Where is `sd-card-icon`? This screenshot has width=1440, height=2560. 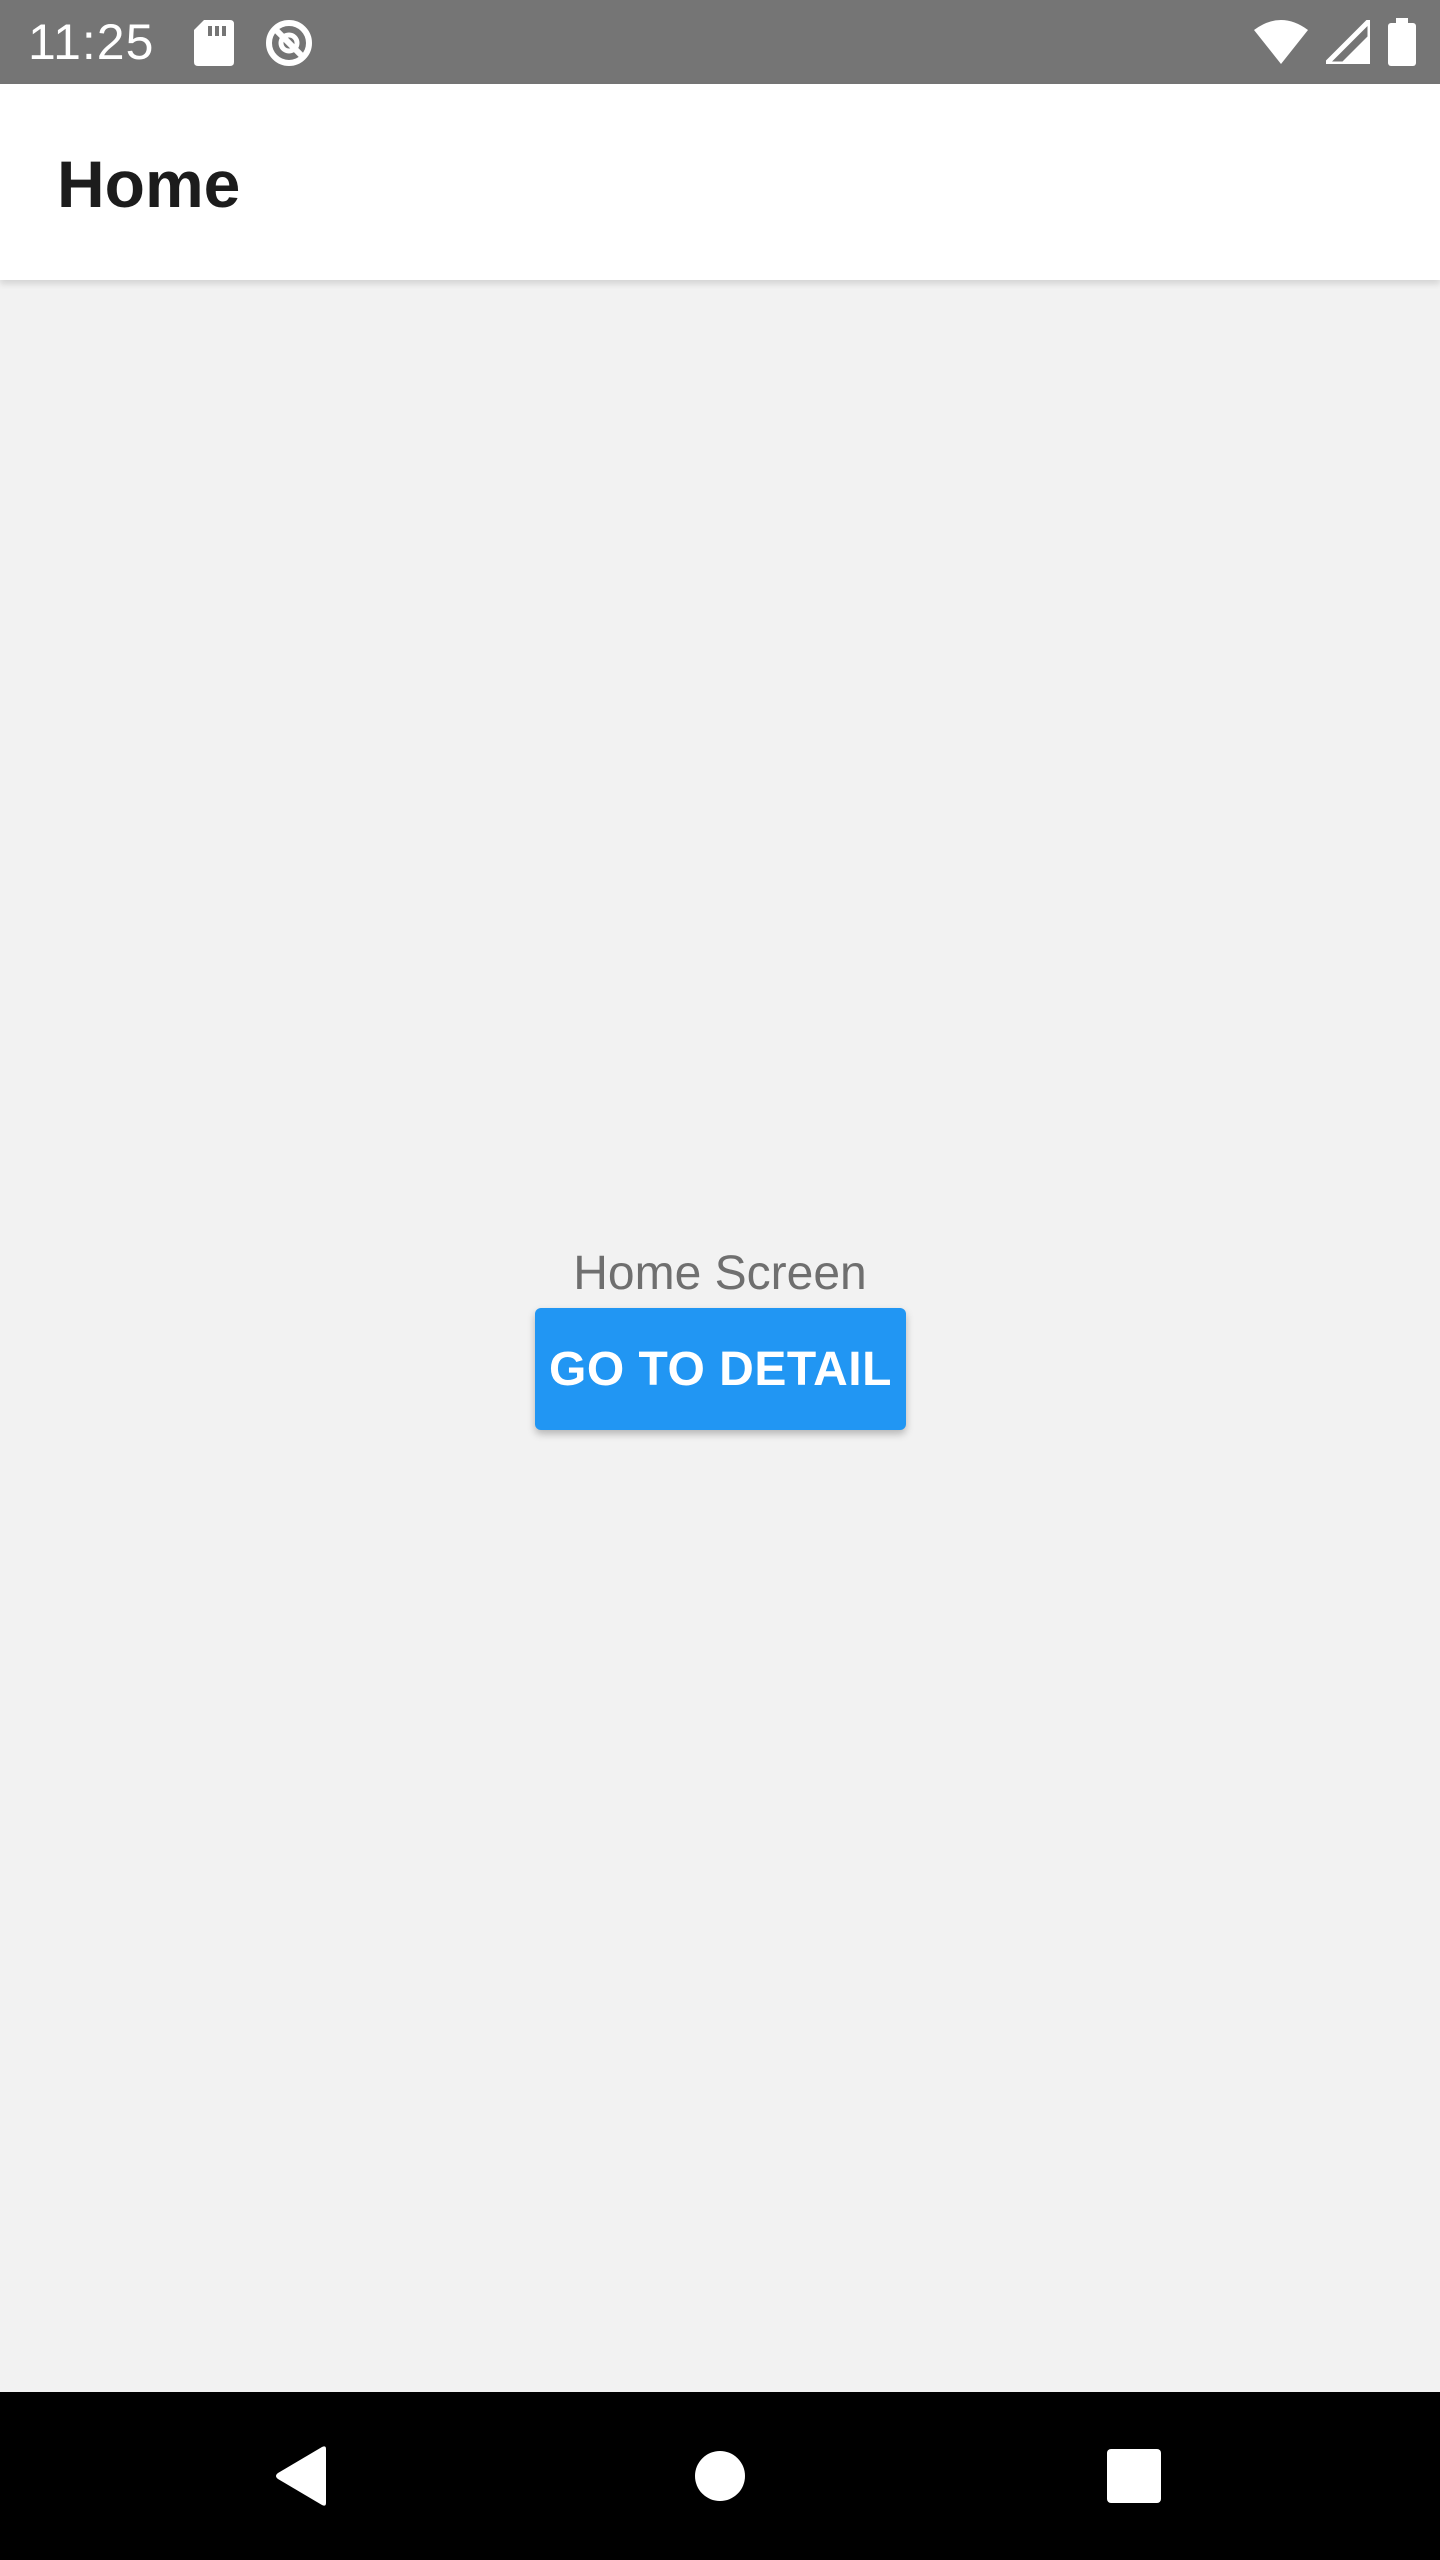 sd-card-icon is located at coordinates (214, 43).